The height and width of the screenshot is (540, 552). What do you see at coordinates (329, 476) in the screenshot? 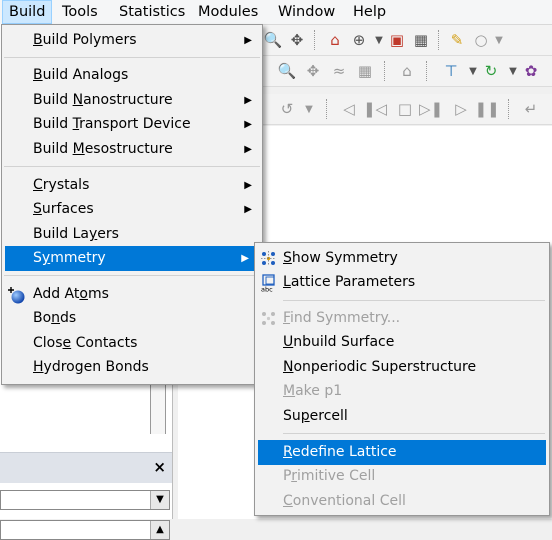
I see `menu-item-primitive-cell: Primitive Cell` at bounding box center [329, 476].